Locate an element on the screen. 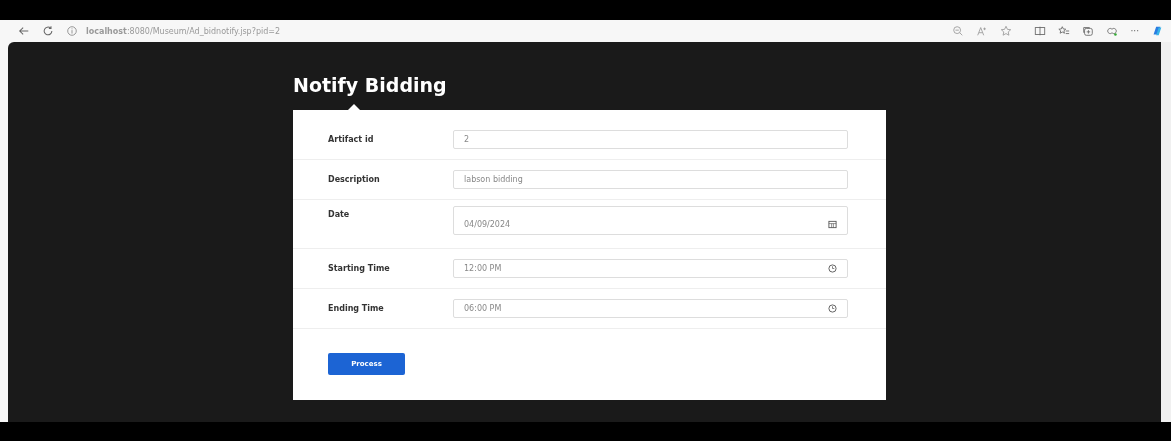  time-field: 12:00 PM is located at coordinates (650, 268).